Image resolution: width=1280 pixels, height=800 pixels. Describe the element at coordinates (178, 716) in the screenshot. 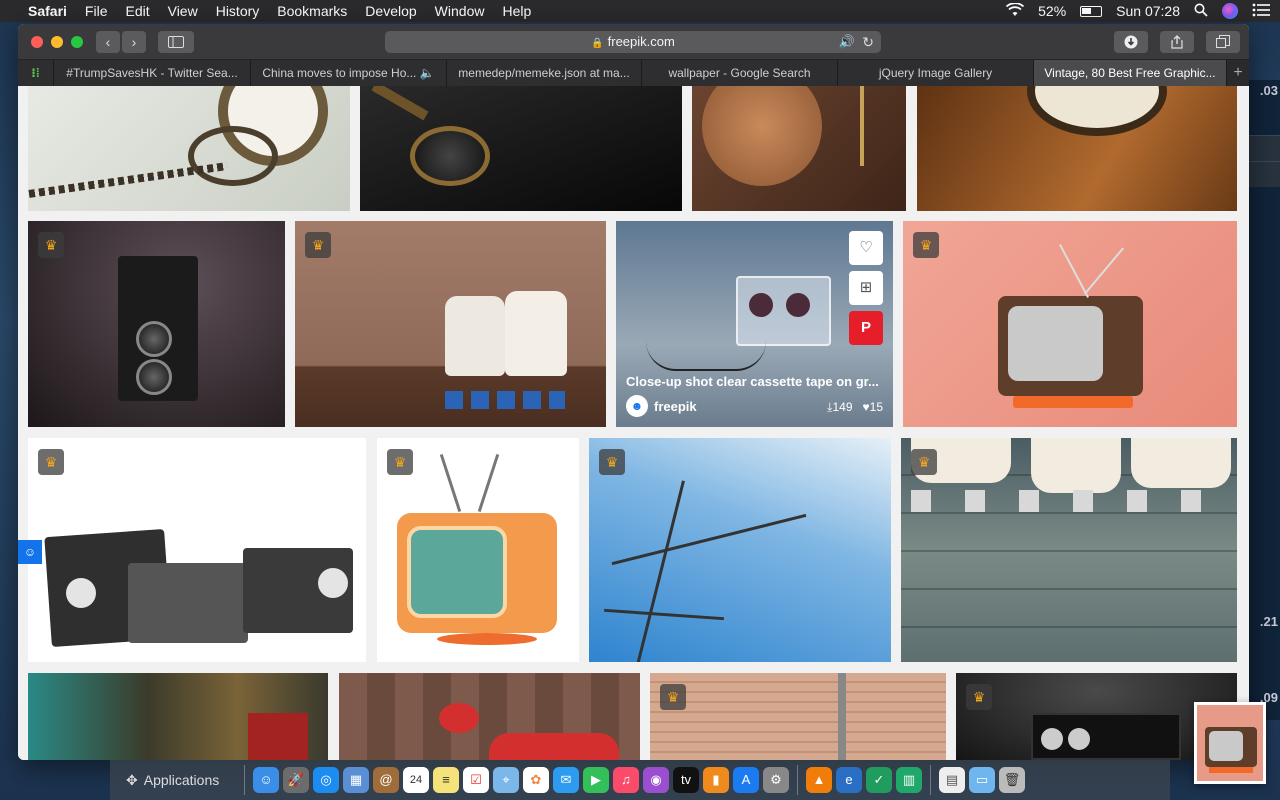

I see `image-tile-market-shop` at that location.